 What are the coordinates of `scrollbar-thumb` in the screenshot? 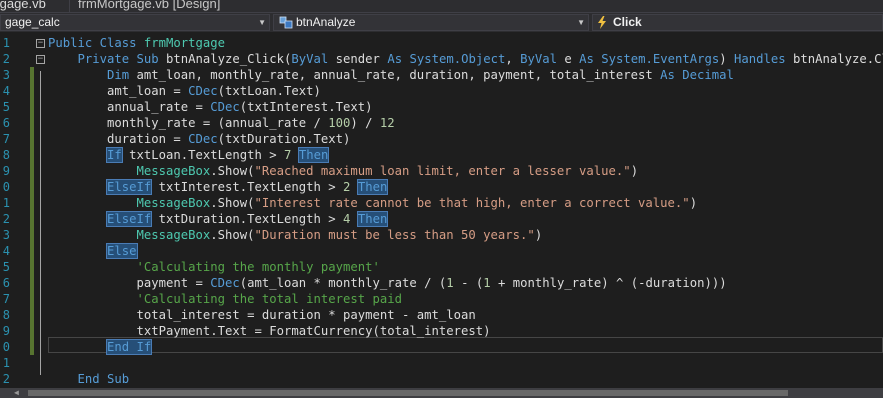 It's located at (408, 393).